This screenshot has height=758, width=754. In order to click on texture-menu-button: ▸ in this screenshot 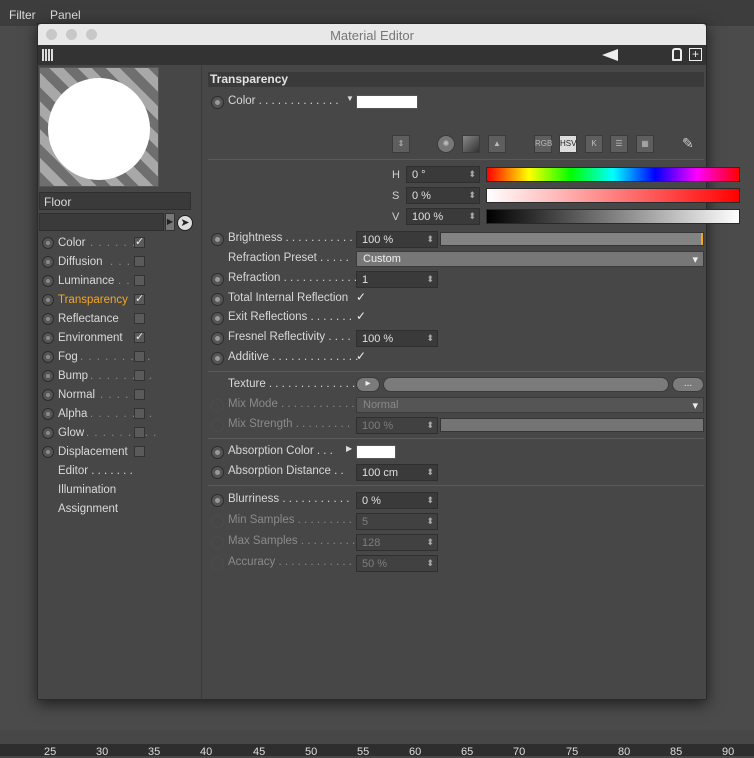, I will do `click(368, 384)`.